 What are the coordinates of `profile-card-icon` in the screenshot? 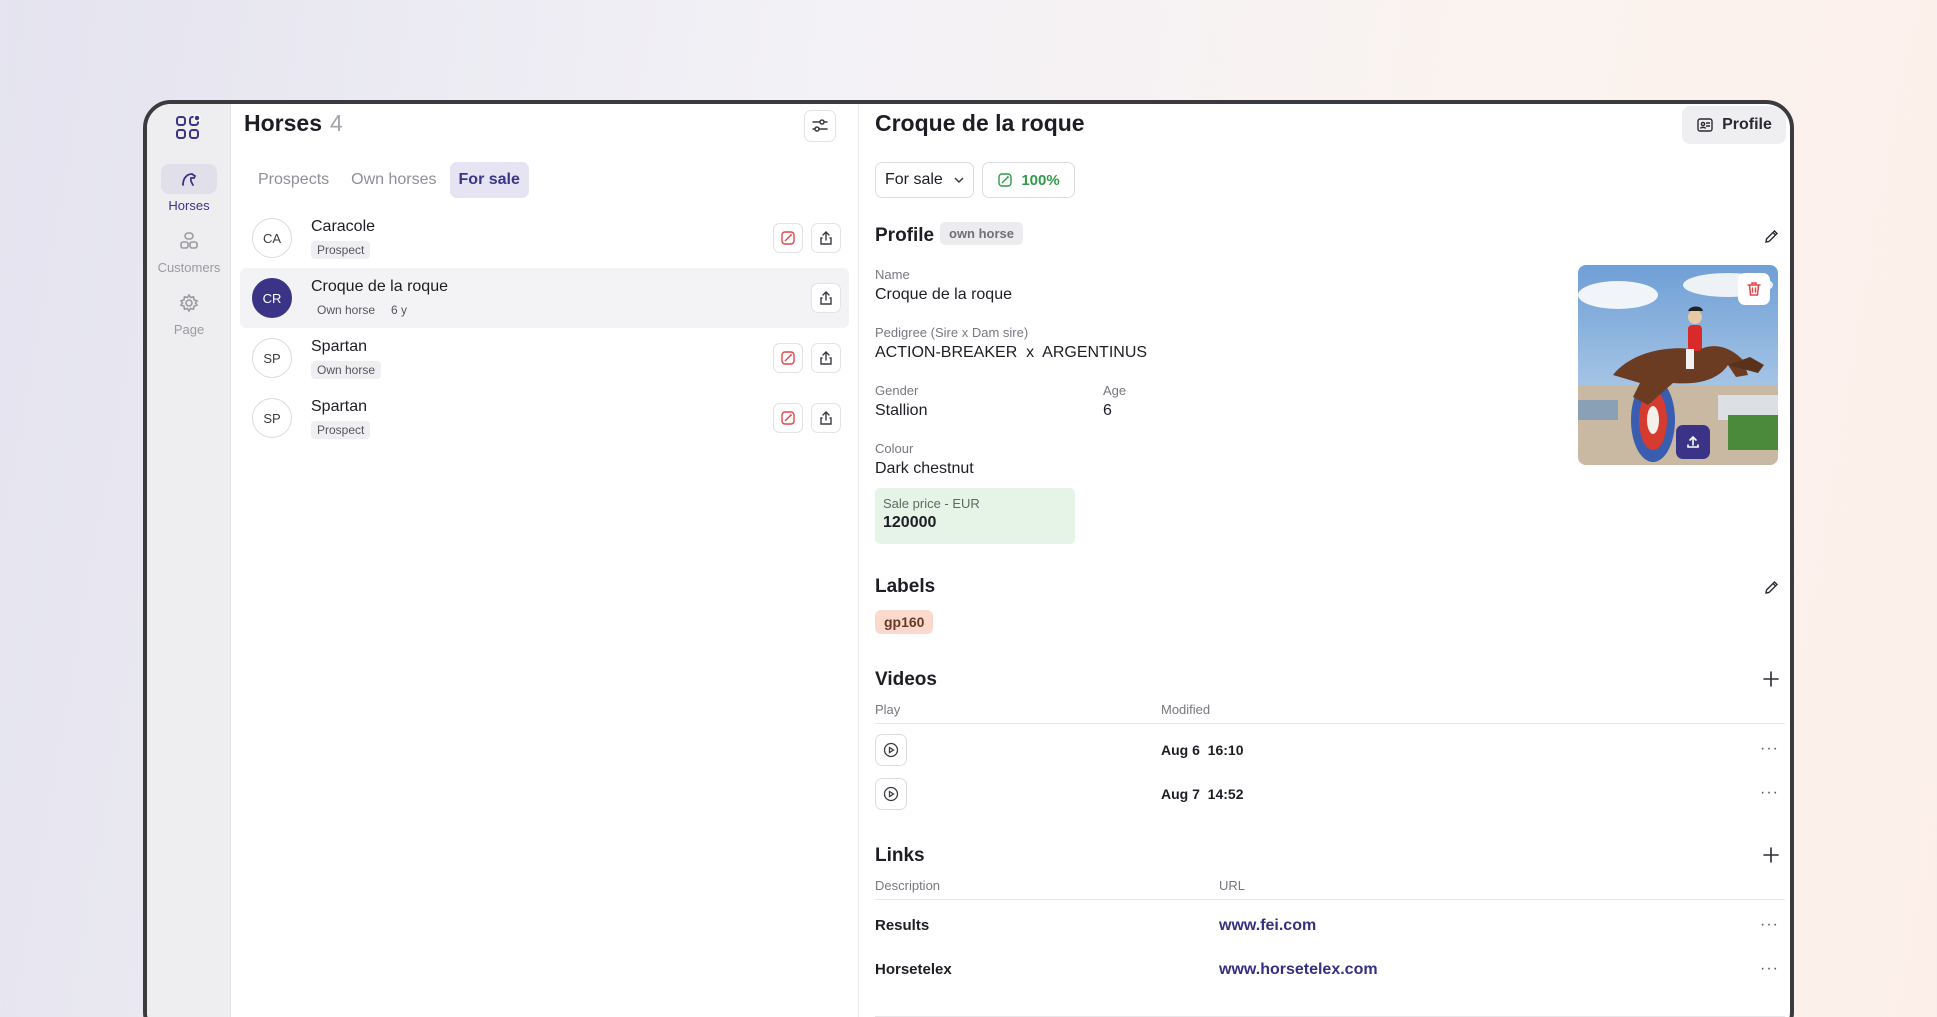 It's located at (1705, 125).